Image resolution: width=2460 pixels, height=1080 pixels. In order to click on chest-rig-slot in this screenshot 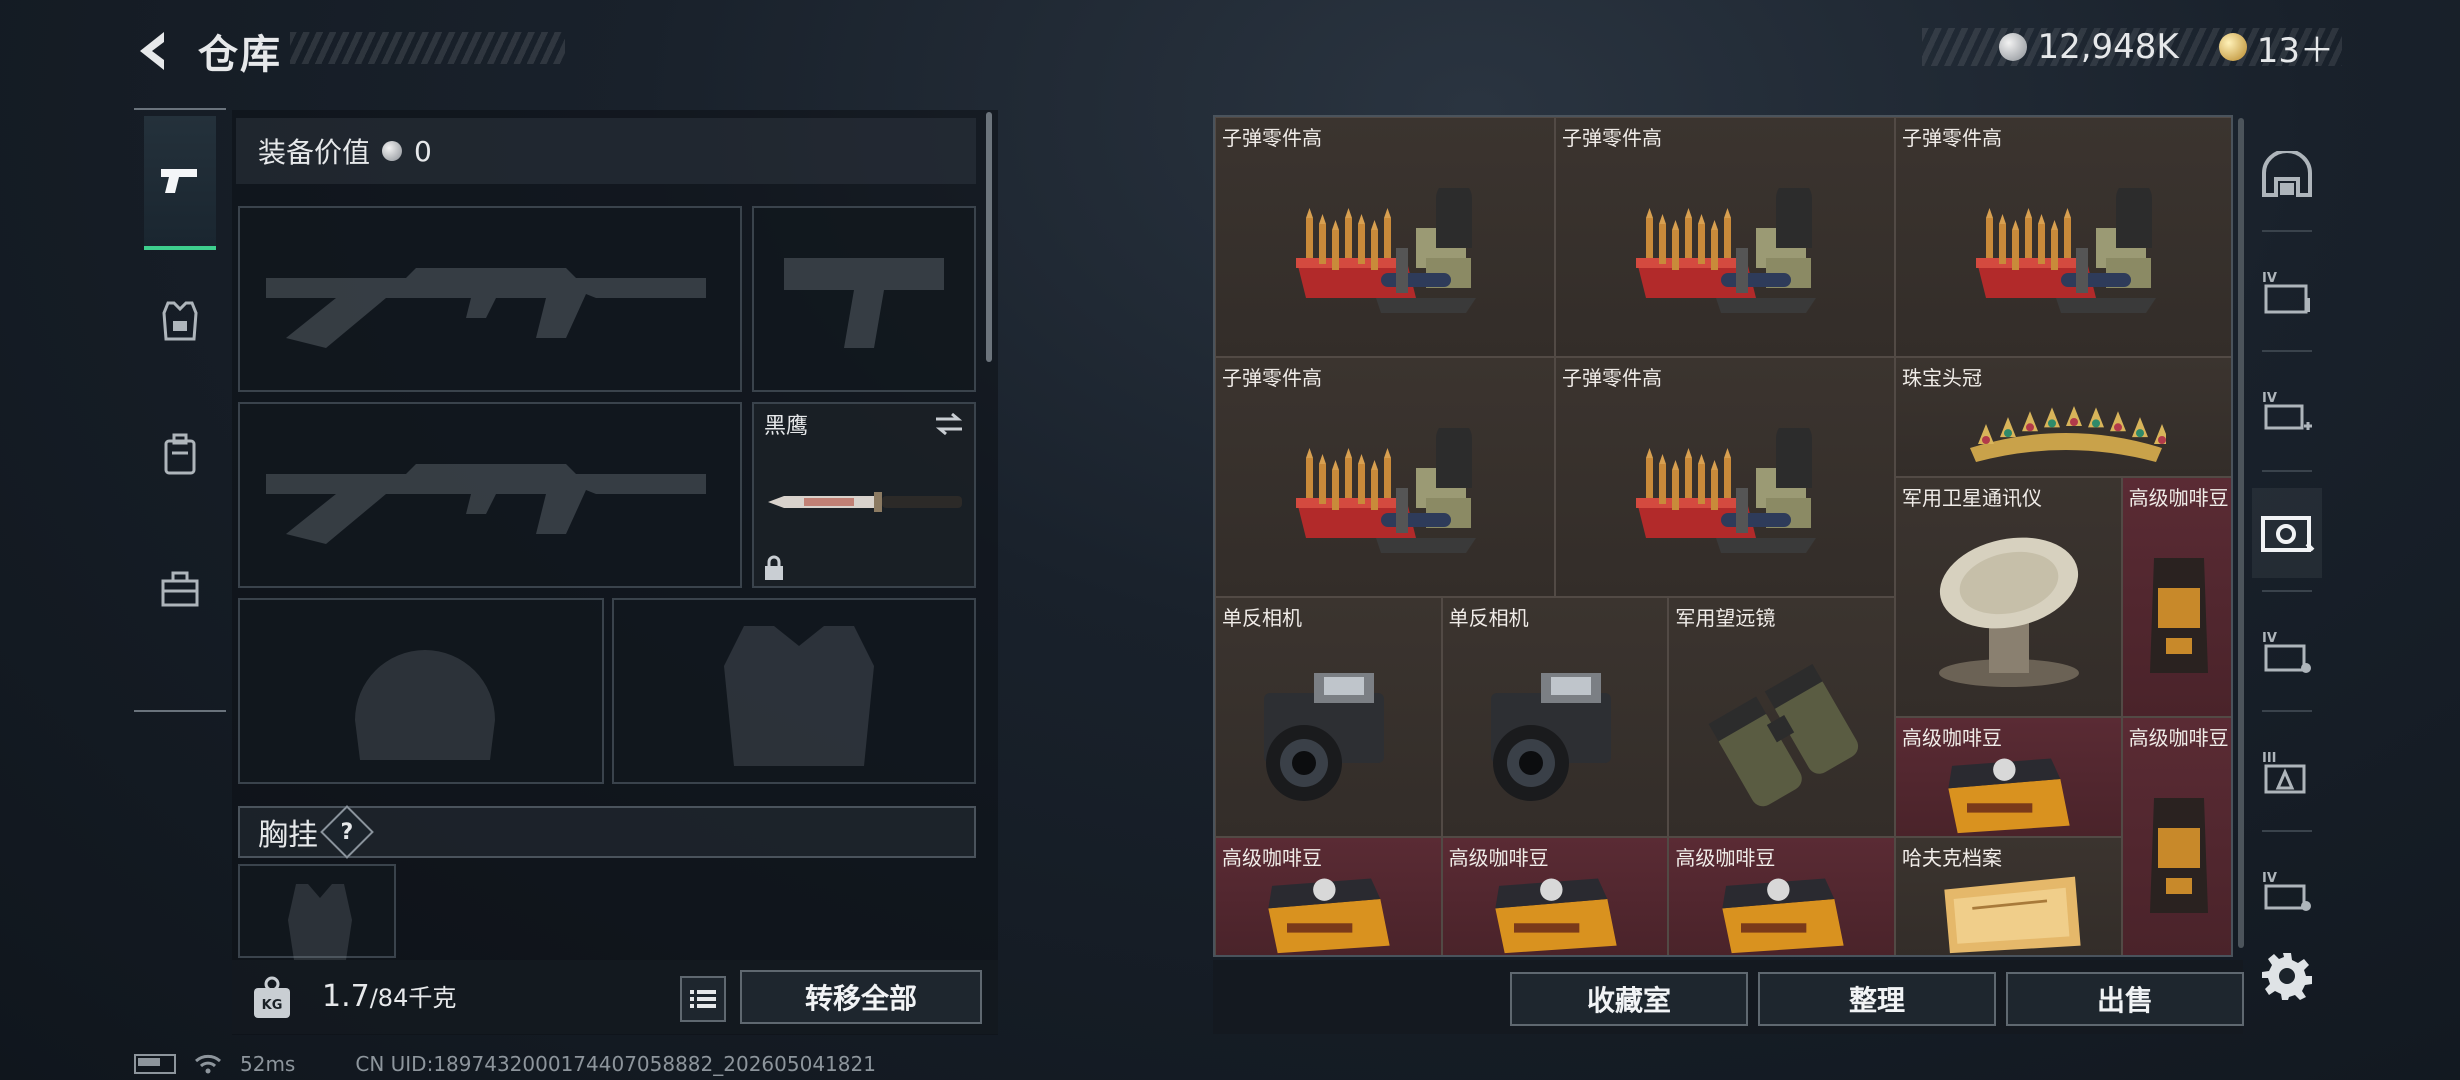, I will do `click(317, 912)`.